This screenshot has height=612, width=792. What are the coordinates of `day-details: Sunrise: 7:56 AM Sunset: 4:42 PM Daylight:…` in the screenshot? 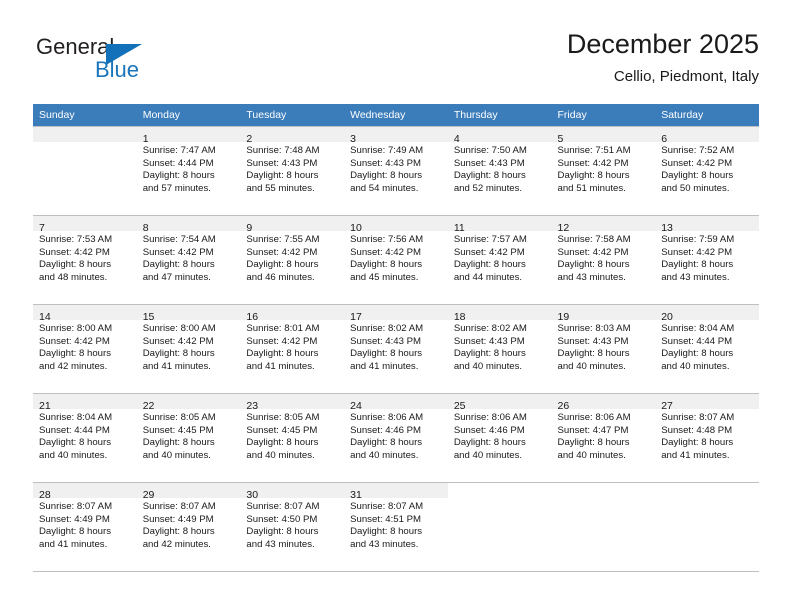 It's located at (396, 257).